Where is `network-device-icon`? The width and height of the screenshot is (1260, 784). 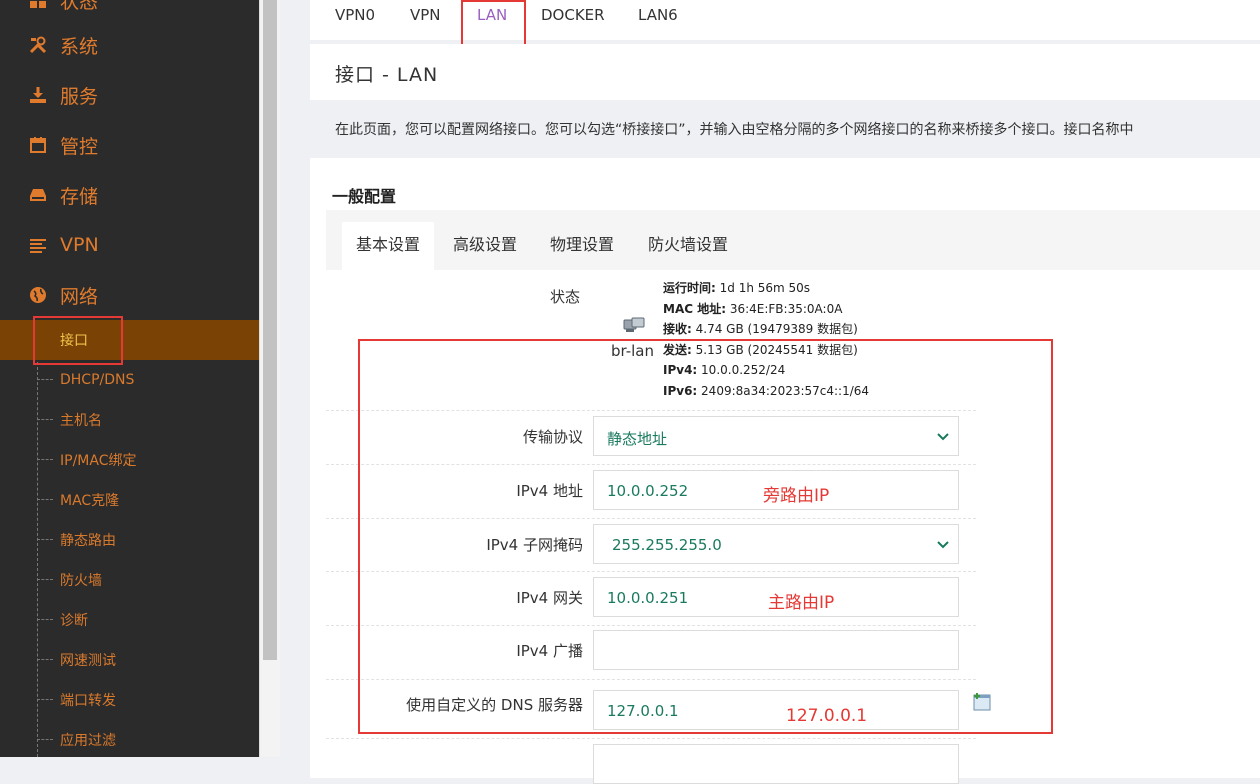 network-device-icon is located at coordinates (634, 327).